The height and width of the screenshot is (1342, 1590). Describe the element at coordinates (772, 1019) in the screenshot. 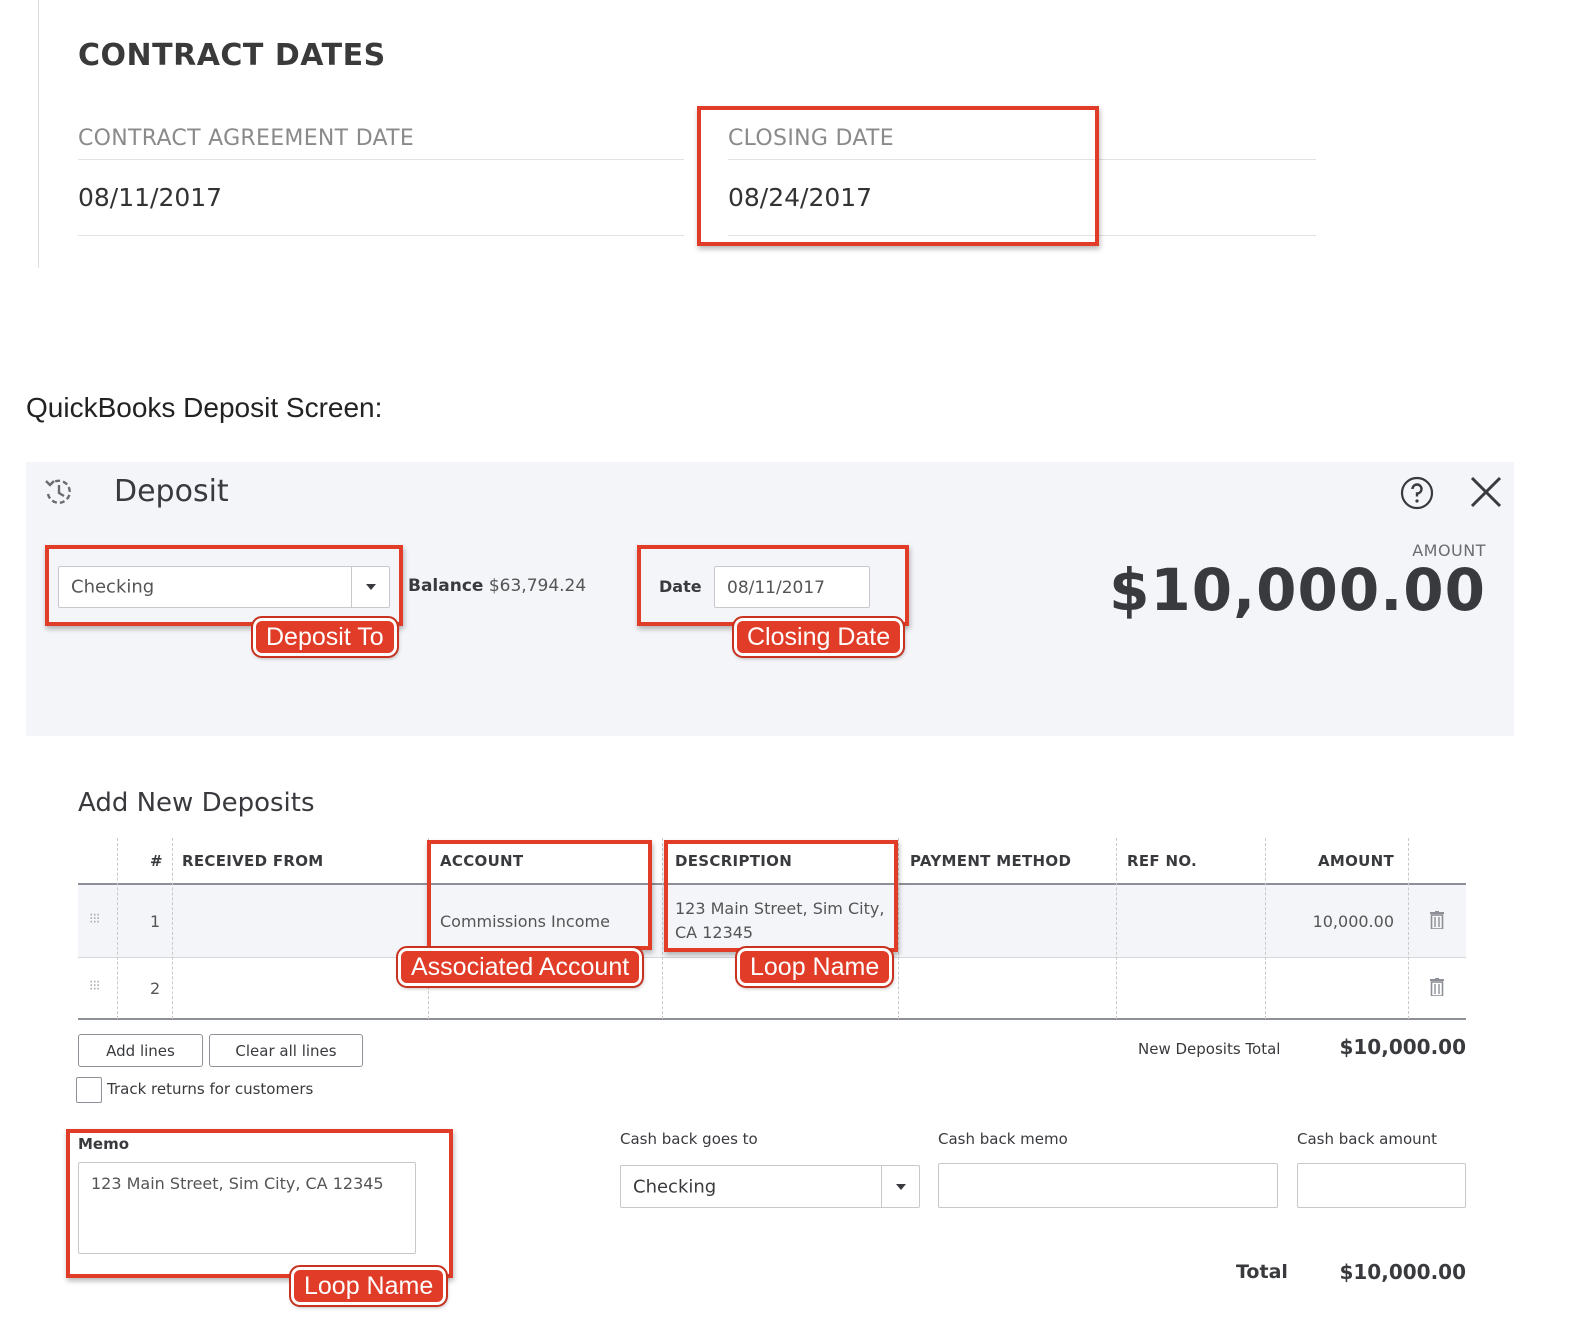

I see `table-bottom-rule` at that location.